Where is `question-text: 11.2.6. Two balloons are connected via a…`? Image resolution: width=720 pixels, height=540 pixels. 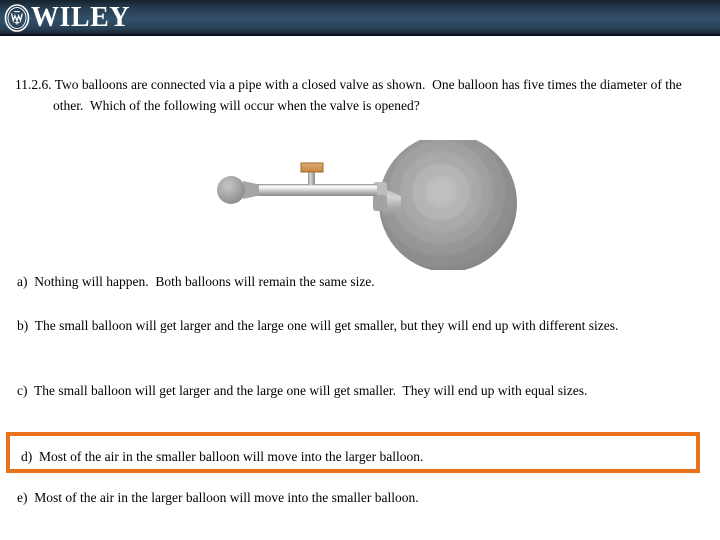
question-text: 11.2.6. Two balloons are connected via a… is located at coordinates (350, 95).